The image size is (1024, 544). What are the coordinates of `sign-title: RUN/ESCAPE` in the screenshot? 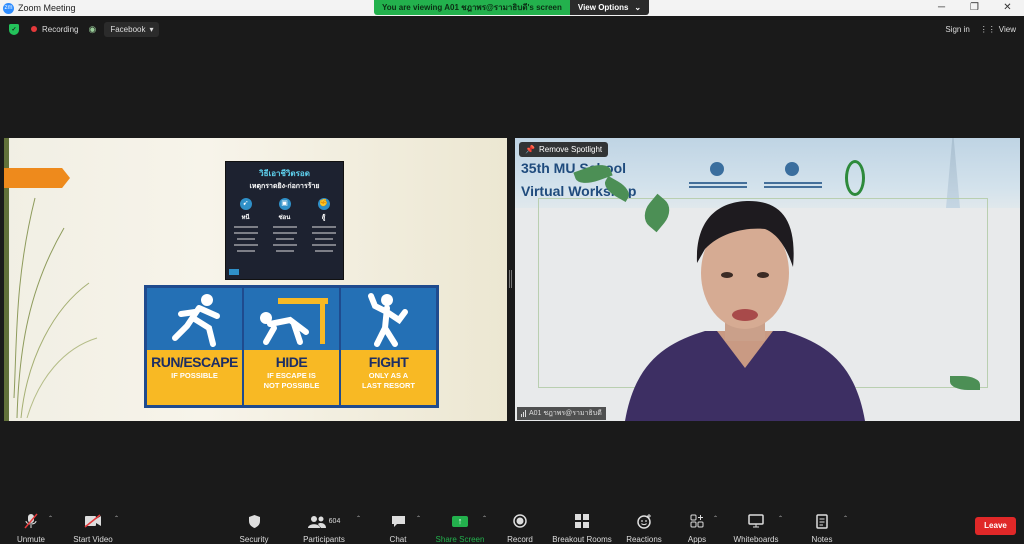 It's located at (194, 362).